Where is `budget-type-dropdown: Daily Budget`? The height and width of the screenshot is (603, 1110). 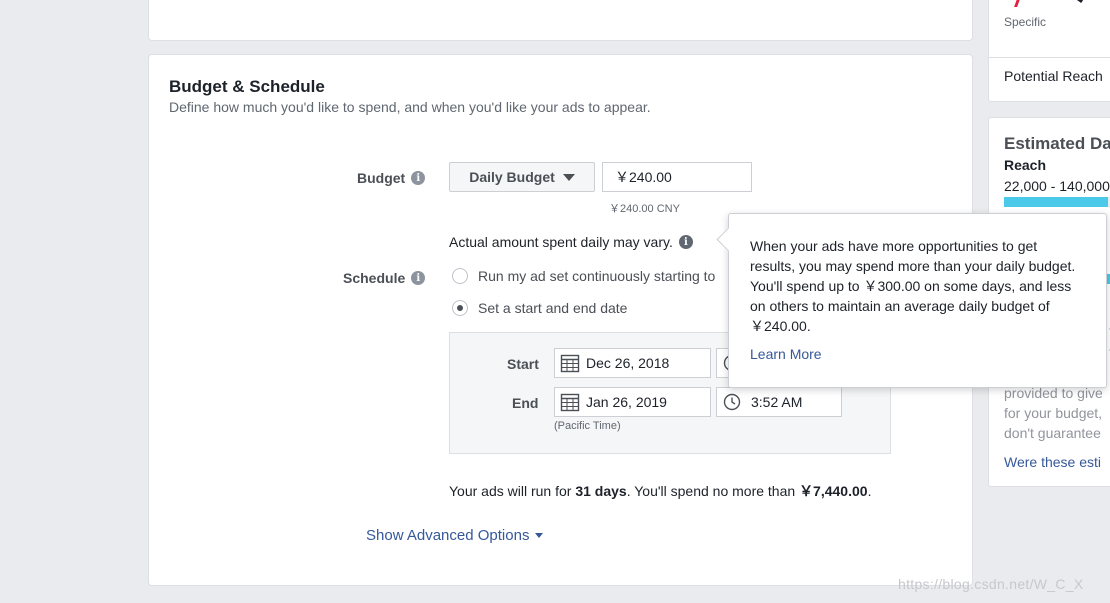 budget-type-dropdown: Daily Budget is located at coordinates (522, 177).